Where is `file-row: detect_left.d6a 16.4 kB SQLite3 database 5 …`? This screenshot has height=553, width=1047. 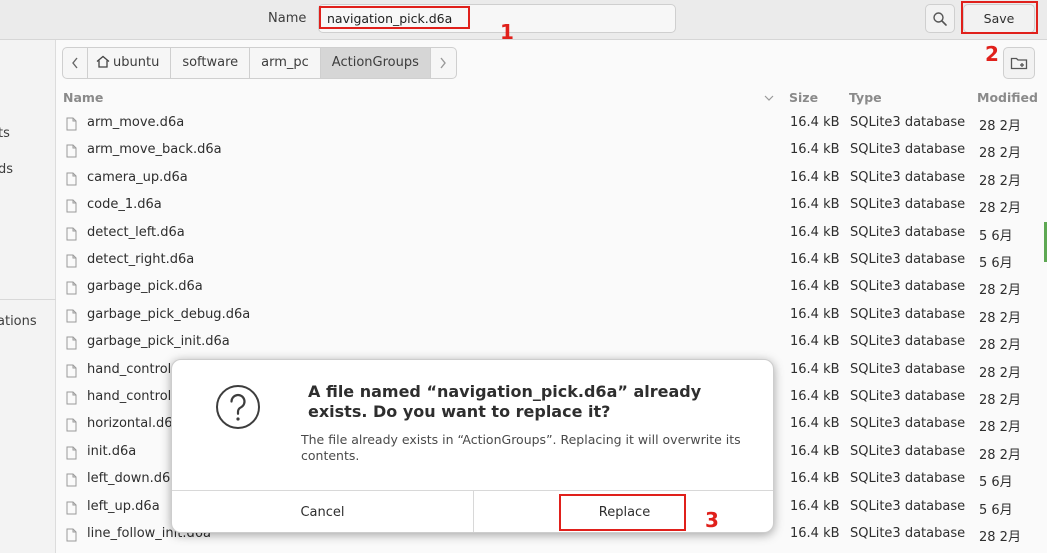
file-row: detect_left.d6a 16.4 kB SQLite3 database 5 … is located at coordinates (552, 233).